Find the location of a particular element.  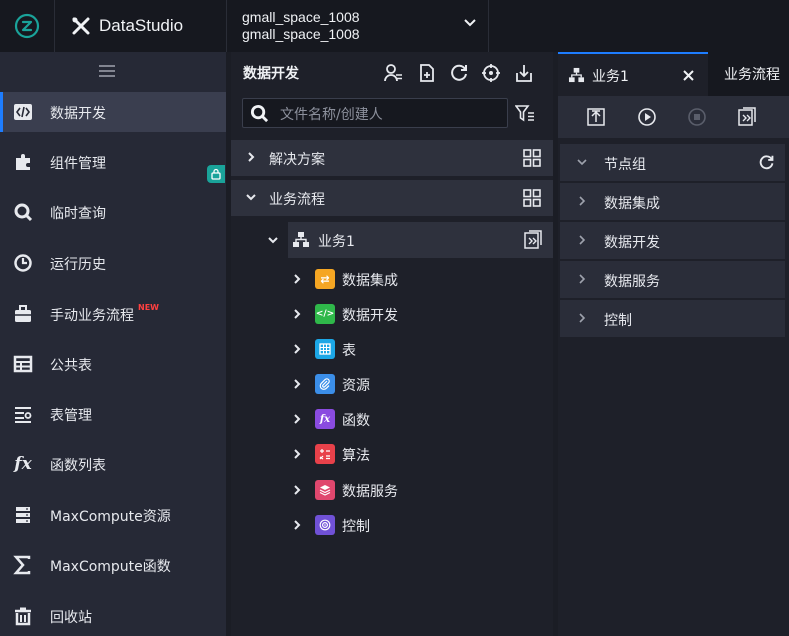

section-business-flow: 业务流程 is located at coordinates (392, 198).